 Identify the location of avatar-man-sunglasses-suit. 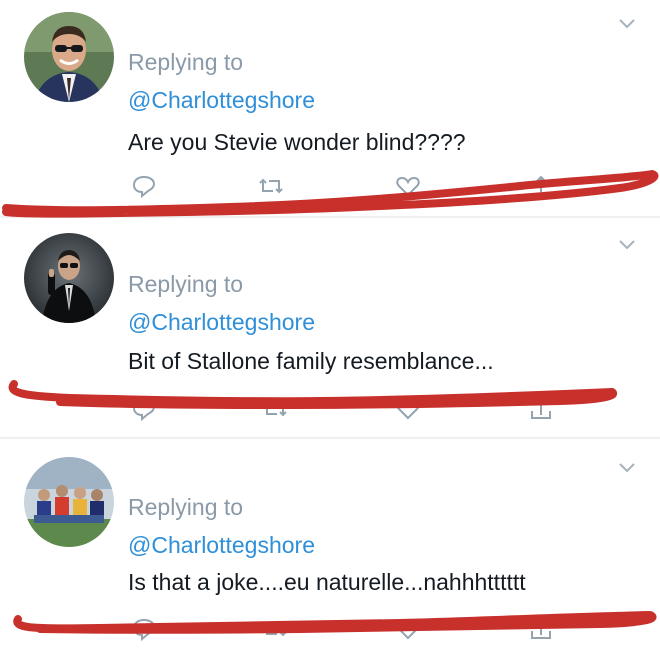
(69, 57).